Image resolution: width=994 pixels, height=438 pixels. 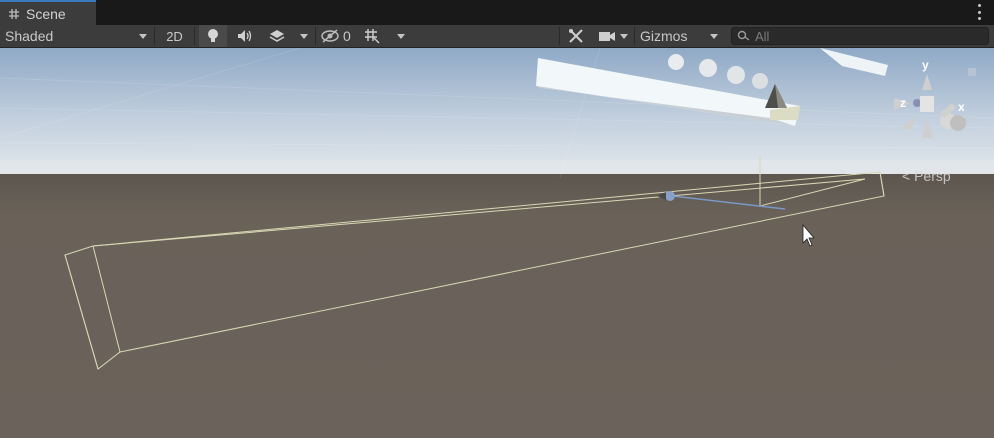 I want to click on axis-z-label: z, so click(x=903, y=103).